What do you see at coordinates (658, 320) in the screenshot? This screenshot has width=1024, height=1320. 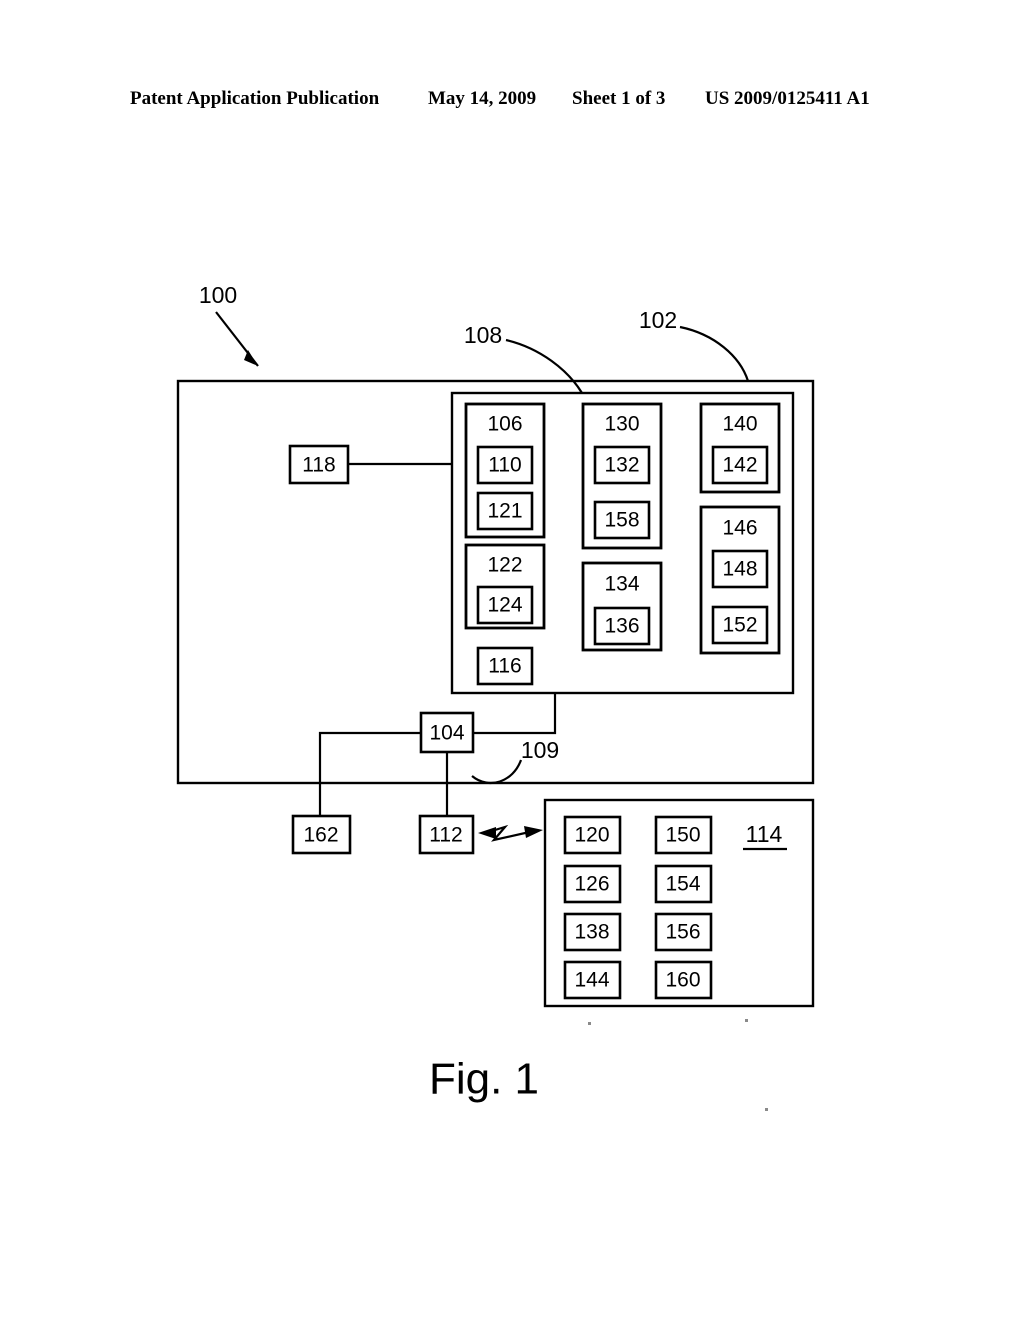 I see `callout-102-label: 102` at bounding box center [658, 320].